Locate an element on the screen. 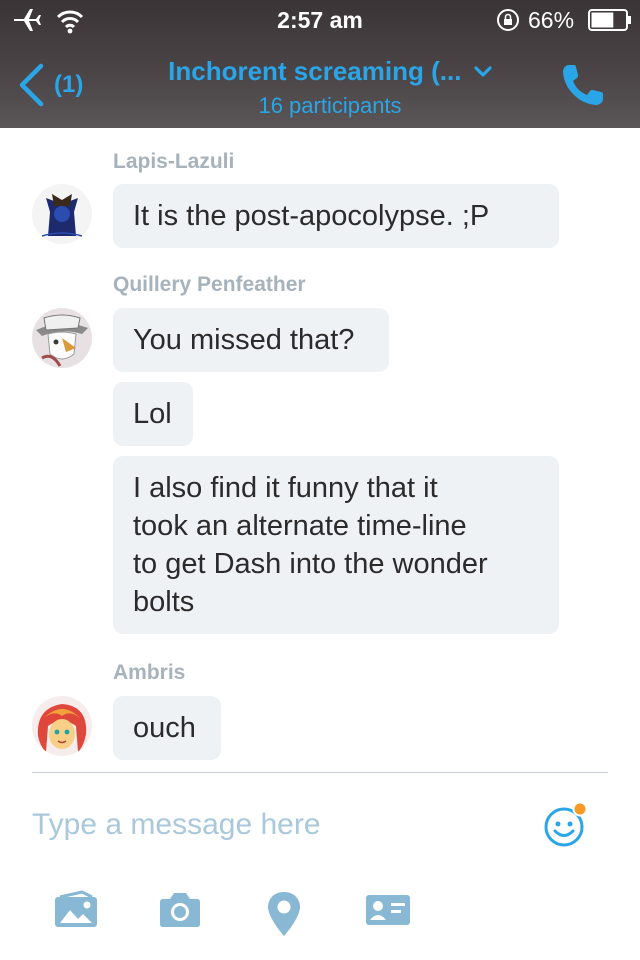 The height and width of the screenshot is (960, 640). conversation-title-button: Inchorent screaming (... 16 participants is located at coordinates (330, 87).